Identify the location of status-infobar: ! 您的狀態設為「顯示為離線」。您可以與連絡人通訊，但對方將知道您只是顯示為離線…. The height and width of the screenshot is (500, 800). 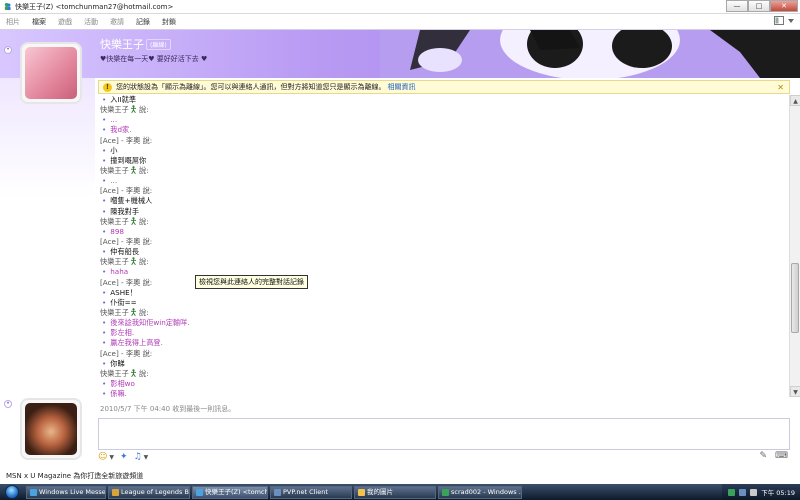
(444, 87).